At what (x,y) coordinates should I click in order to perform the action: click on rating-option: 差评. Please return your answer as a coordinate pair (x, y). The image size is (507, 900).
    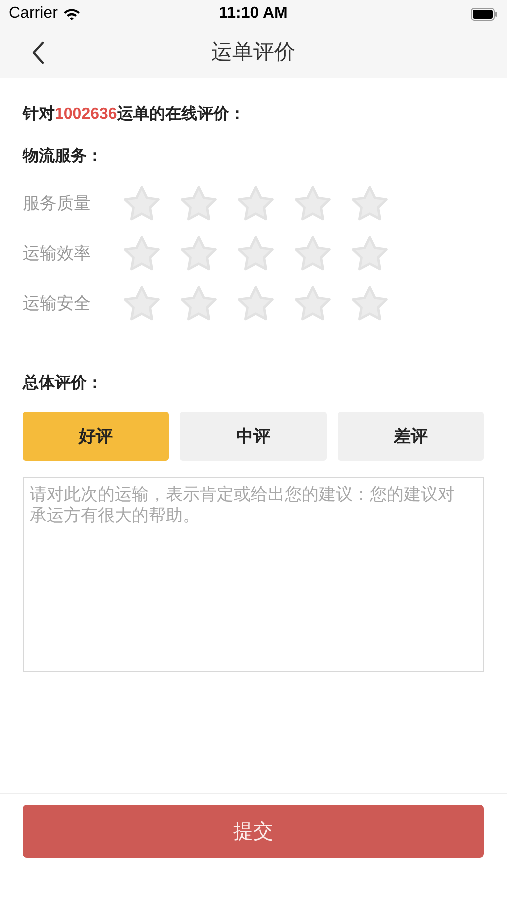
    Looking at the image, I should click on (411, 436).